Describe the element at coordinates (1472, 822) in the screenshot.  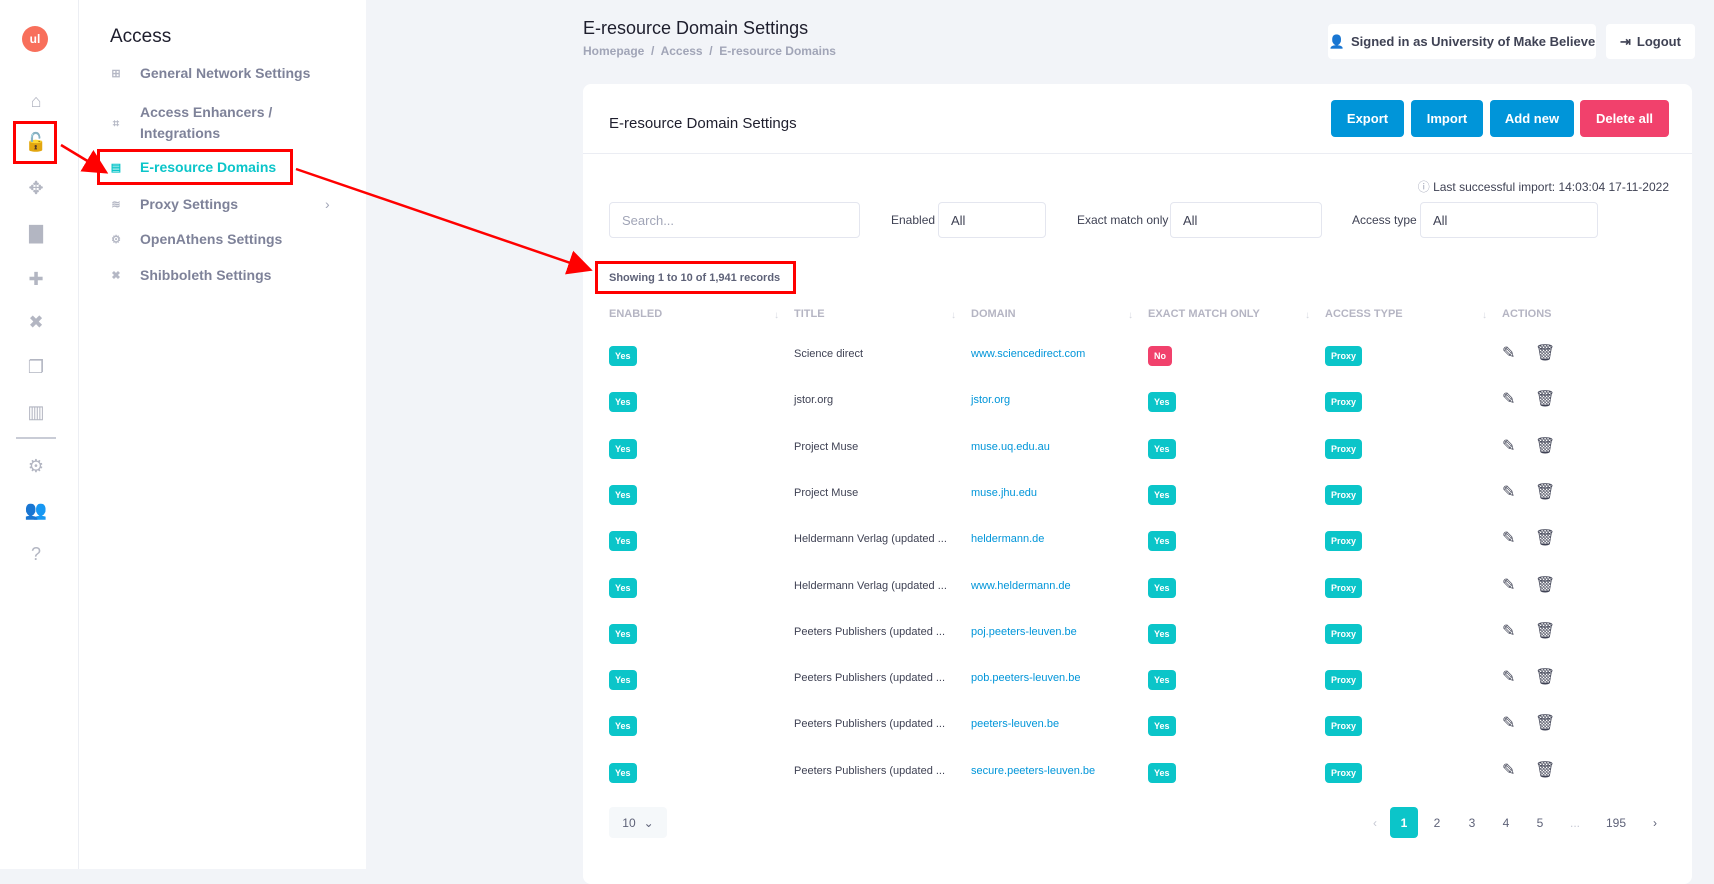
I see `page-3-button: 3` at that location.